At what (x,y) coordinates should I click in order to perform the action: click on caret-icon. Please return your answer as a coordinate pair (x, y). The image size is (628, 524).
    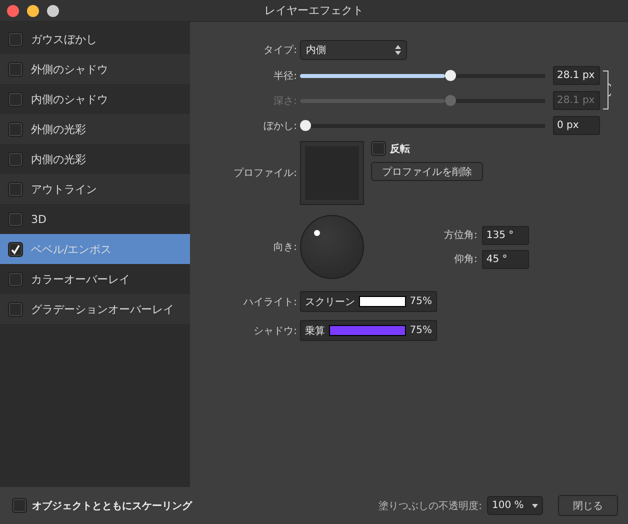
    Looking at the image, I should click on (535, 506).